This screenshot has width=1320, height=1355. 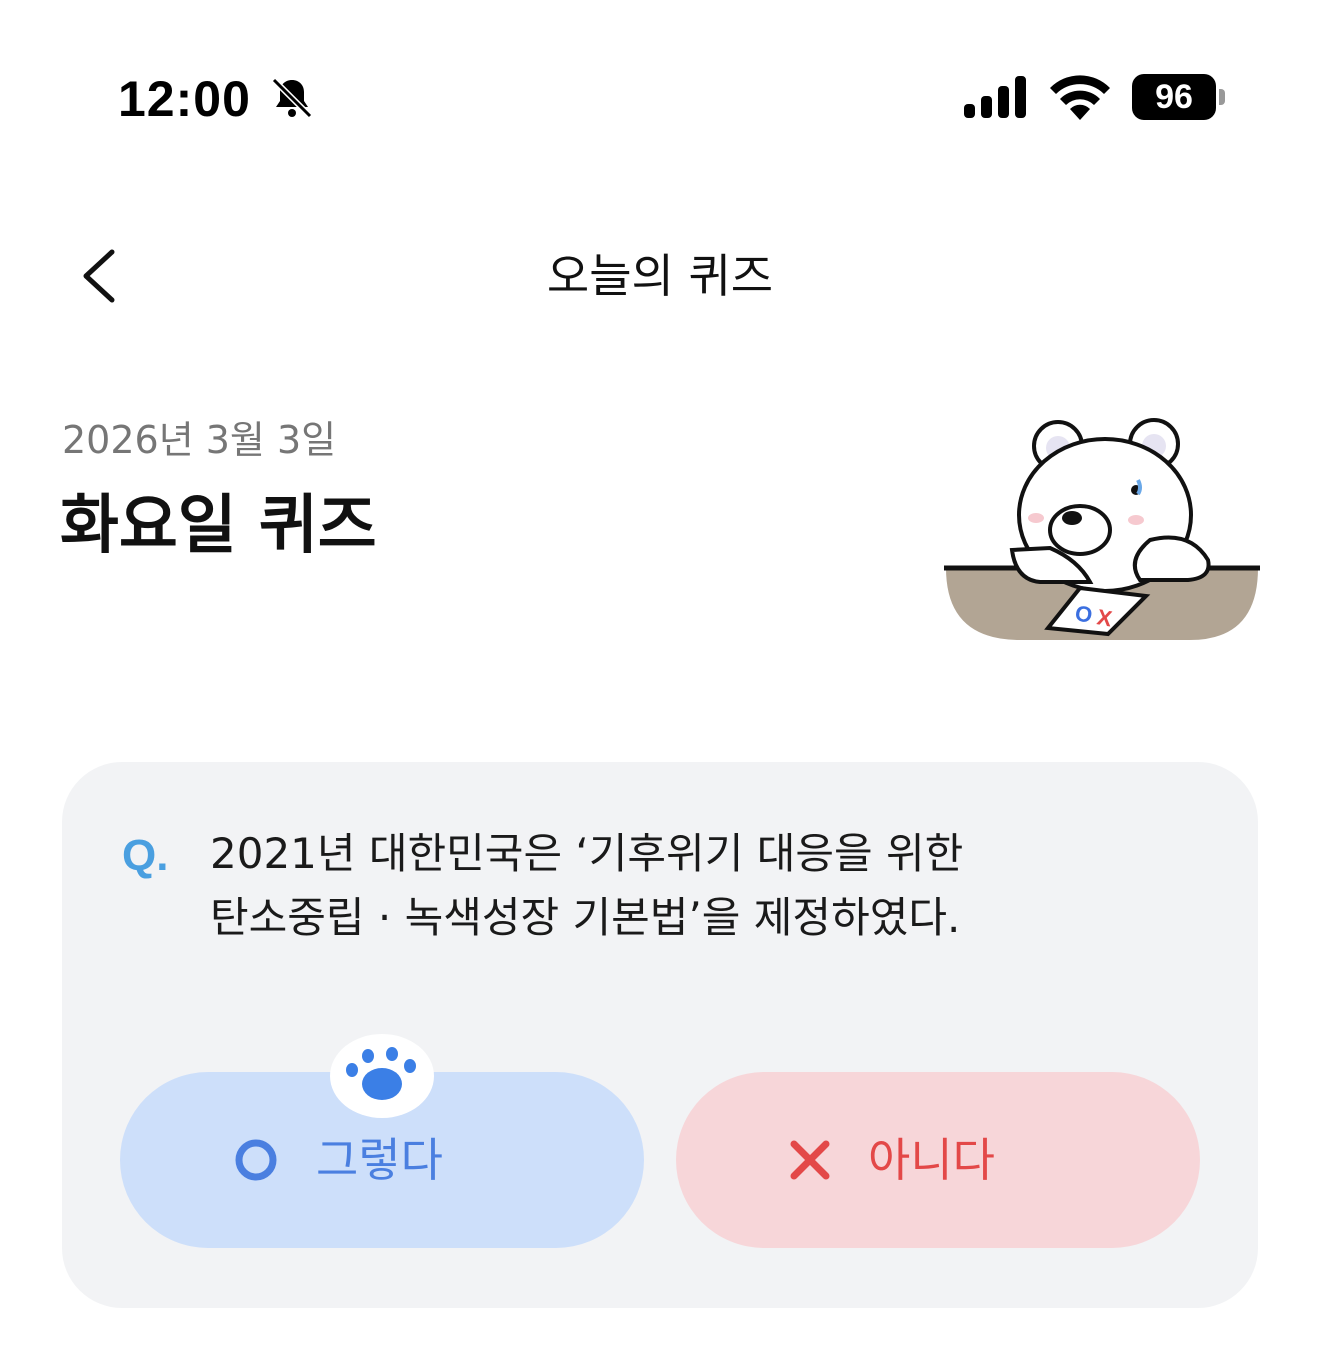 What do you see at coordinates (382, 1076) in the screenshot?
I see `paw-icon` at bounding box center [382, 1076].